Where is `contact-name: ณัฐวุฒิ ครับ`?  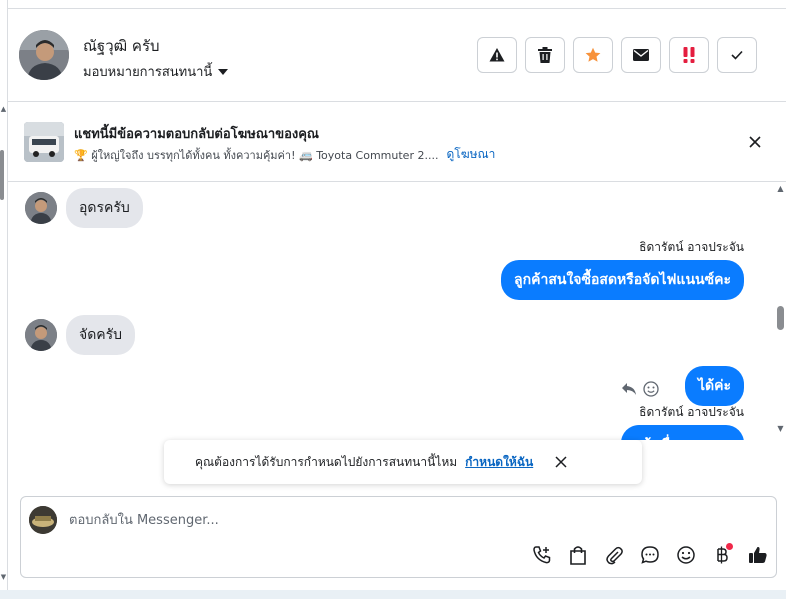
contact-name: ณัฐวุฒิ ครับ is located at coordinates (121, 46).